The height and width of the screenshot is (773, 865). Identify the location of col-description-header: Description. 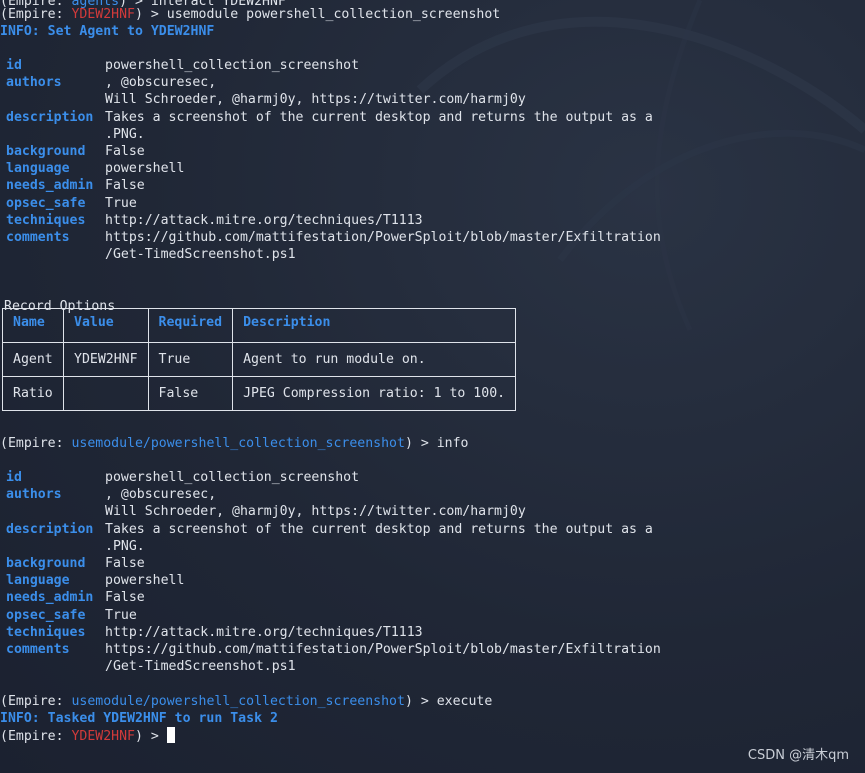
(374, 325).